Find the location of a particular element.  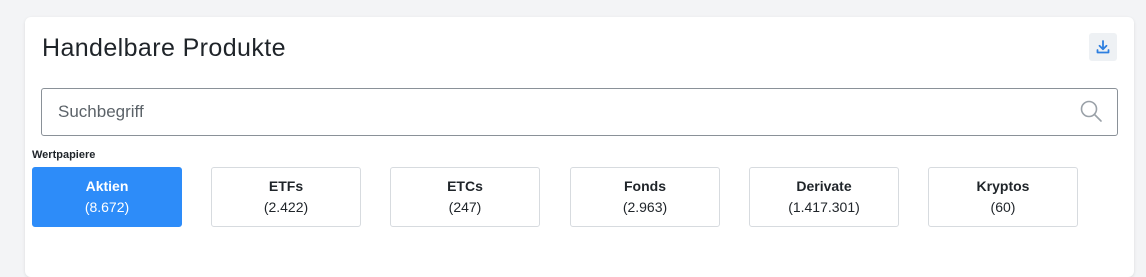

tab-label: Derivate is located at coordinates (824, 186).